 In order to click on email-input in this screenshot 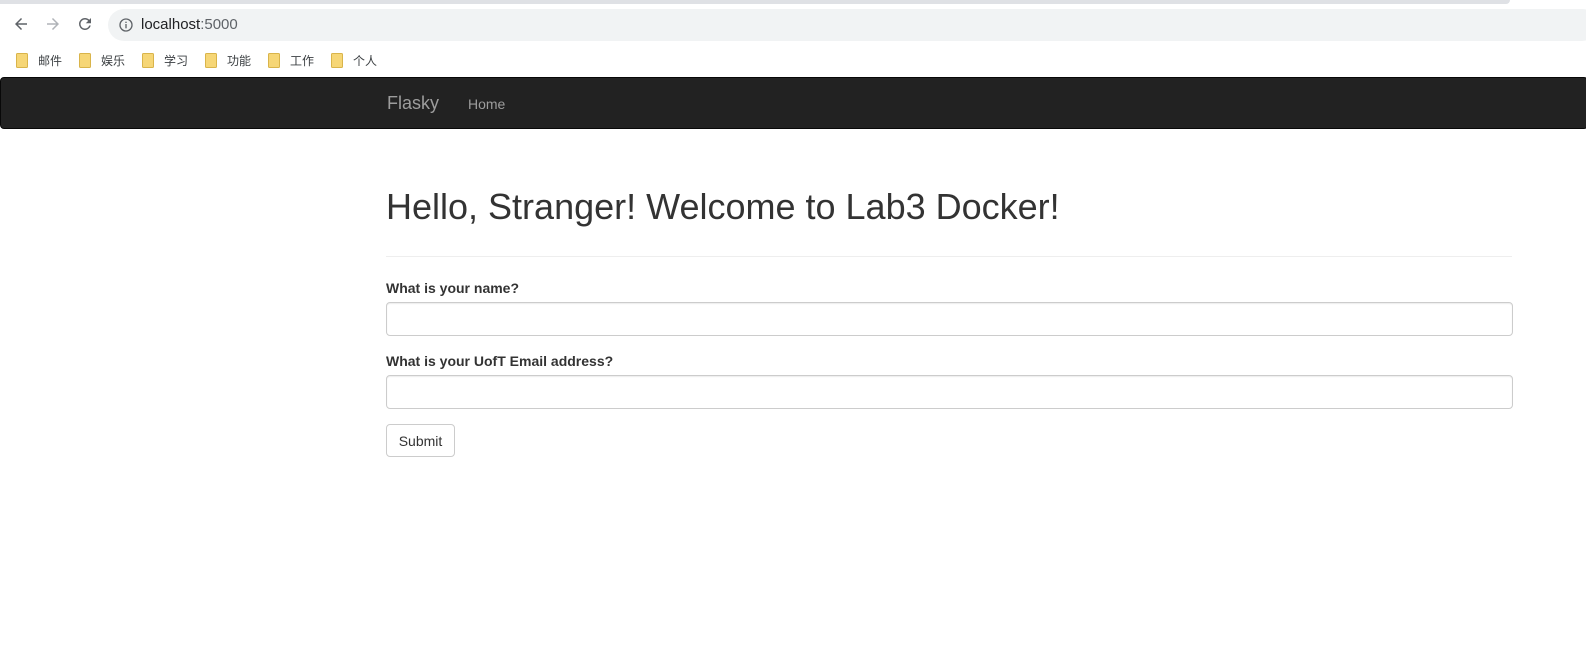, I will do `click(949, 392)`.